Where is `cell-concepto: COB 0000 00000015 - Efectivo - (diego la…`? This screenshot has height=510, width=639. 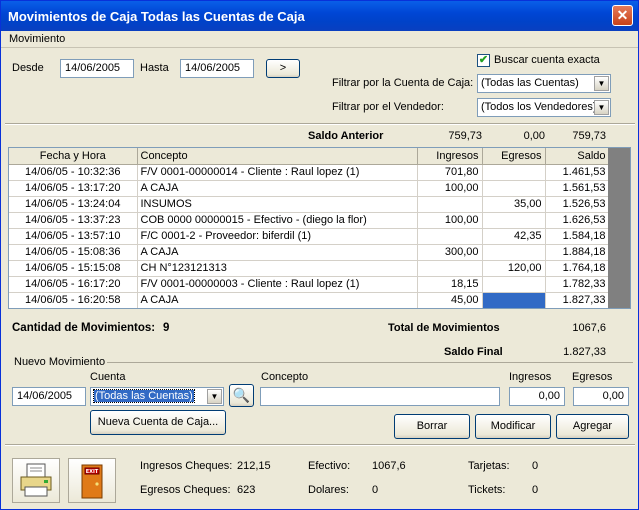 cell-concepto: COB 0000 00000015 - Efectivo - (diego la… is located at coordinates (277, 220).